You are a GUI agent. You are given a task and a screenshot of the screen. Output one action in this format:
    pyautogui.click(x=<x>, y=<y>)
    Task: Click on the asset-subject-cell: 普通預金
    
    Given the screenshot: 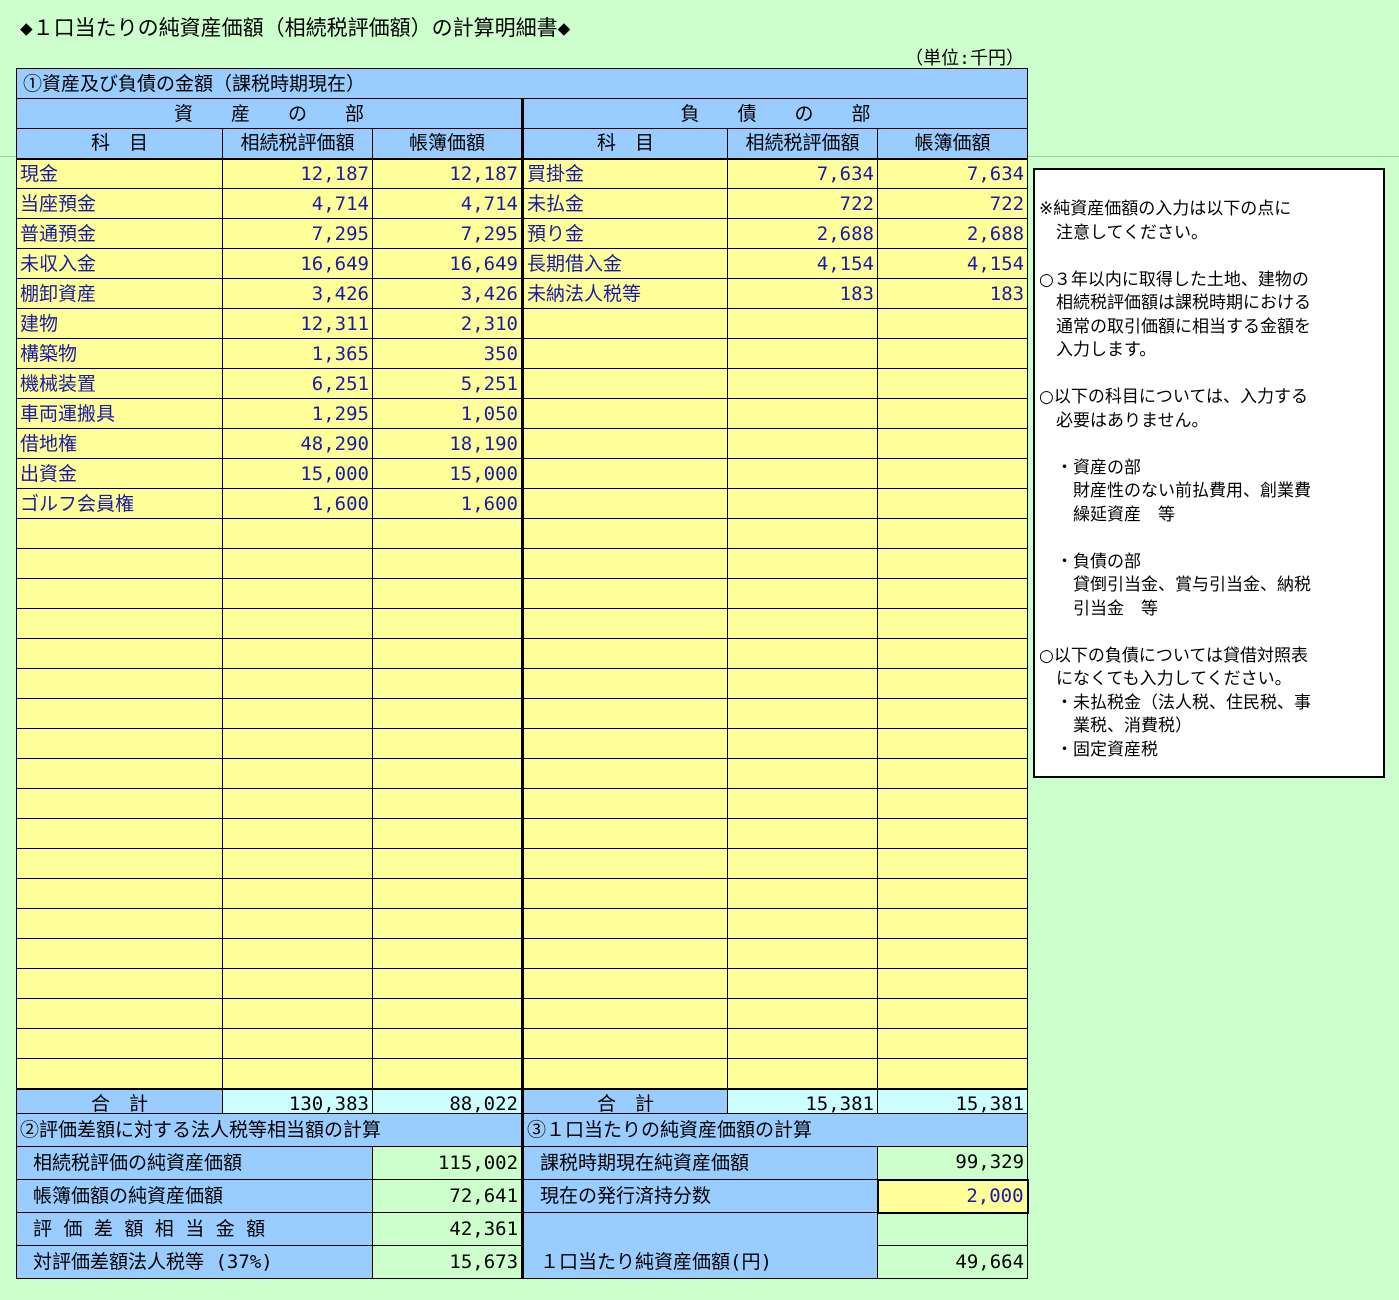 What is the action you would take?
    pyautogui.click(x=119, y=233)
    